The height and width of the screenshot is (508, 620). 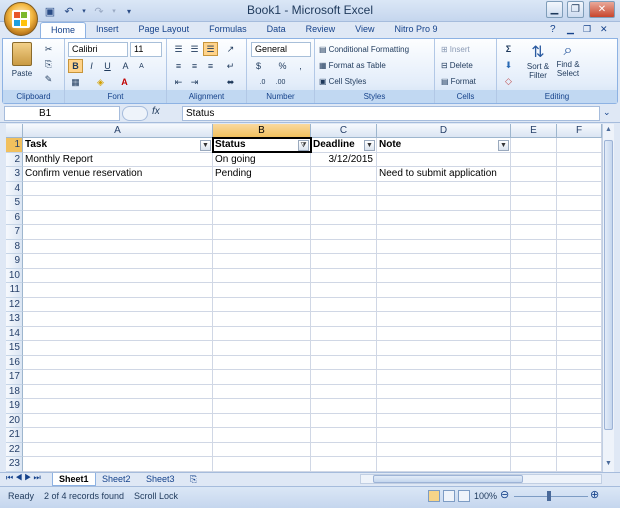 What do you see at coordinates (369, 145) in the screenshot?
I see `filter-dropdown-deadline: ▼` at bounding box center [369, 145].